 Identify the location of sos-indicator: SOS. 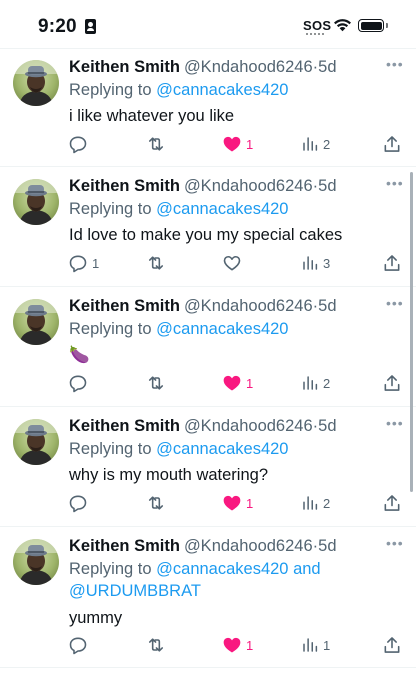
(317, 25).